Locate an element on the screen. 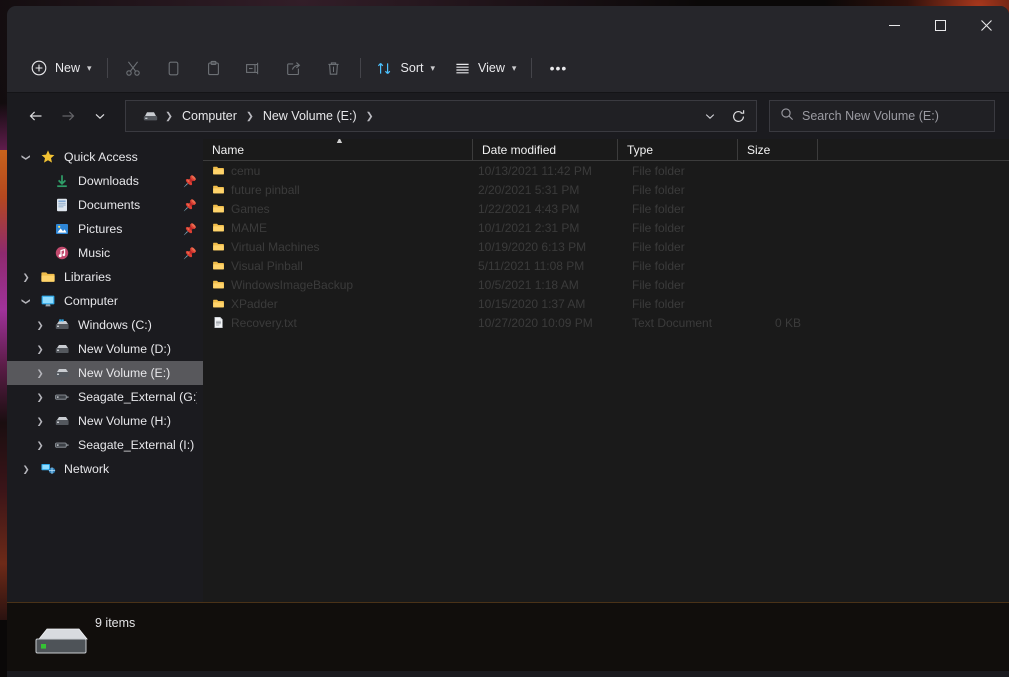 The image size is (1009, 677). sidebar-item-computer: ❯ Computer is located at coordinates (105, 301).